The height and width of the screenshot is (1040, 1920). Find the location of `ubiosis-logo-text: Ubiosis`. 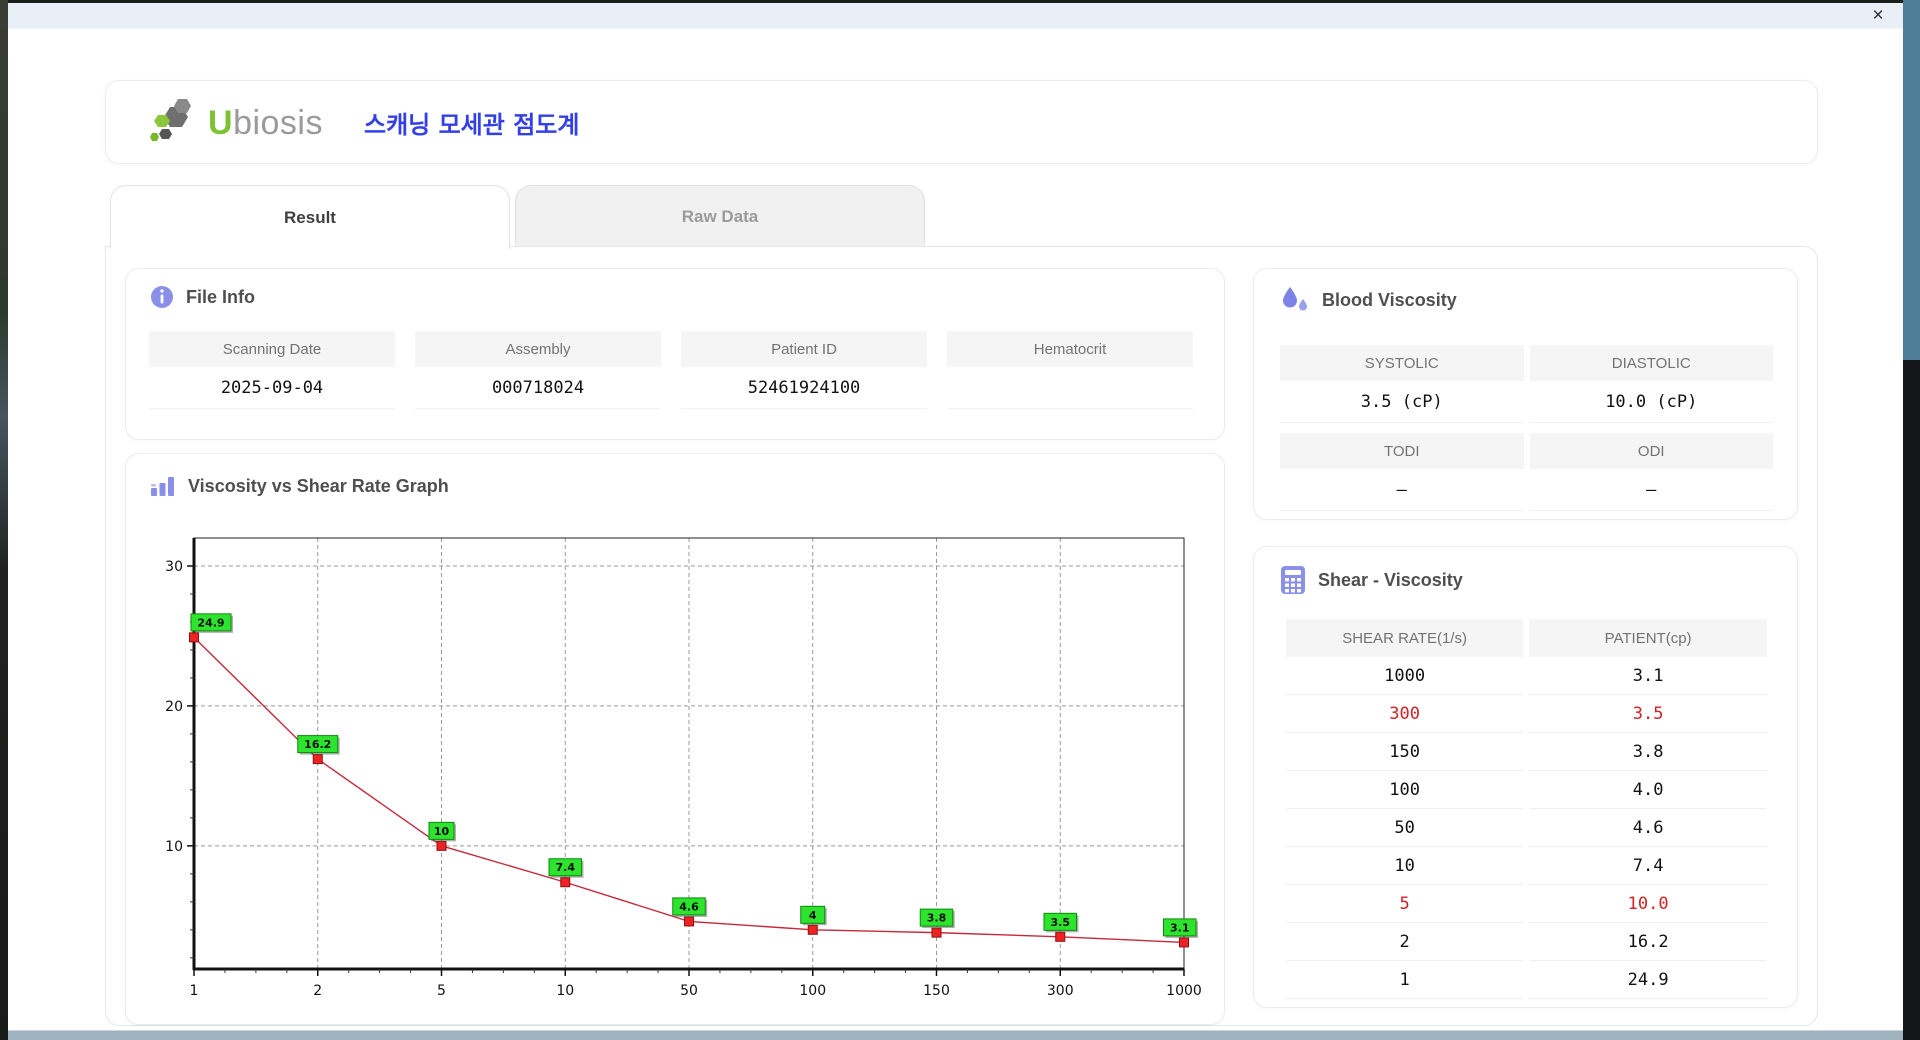

ubiosis-logo-text: Ubiosis is located at coordinates (265, 123).